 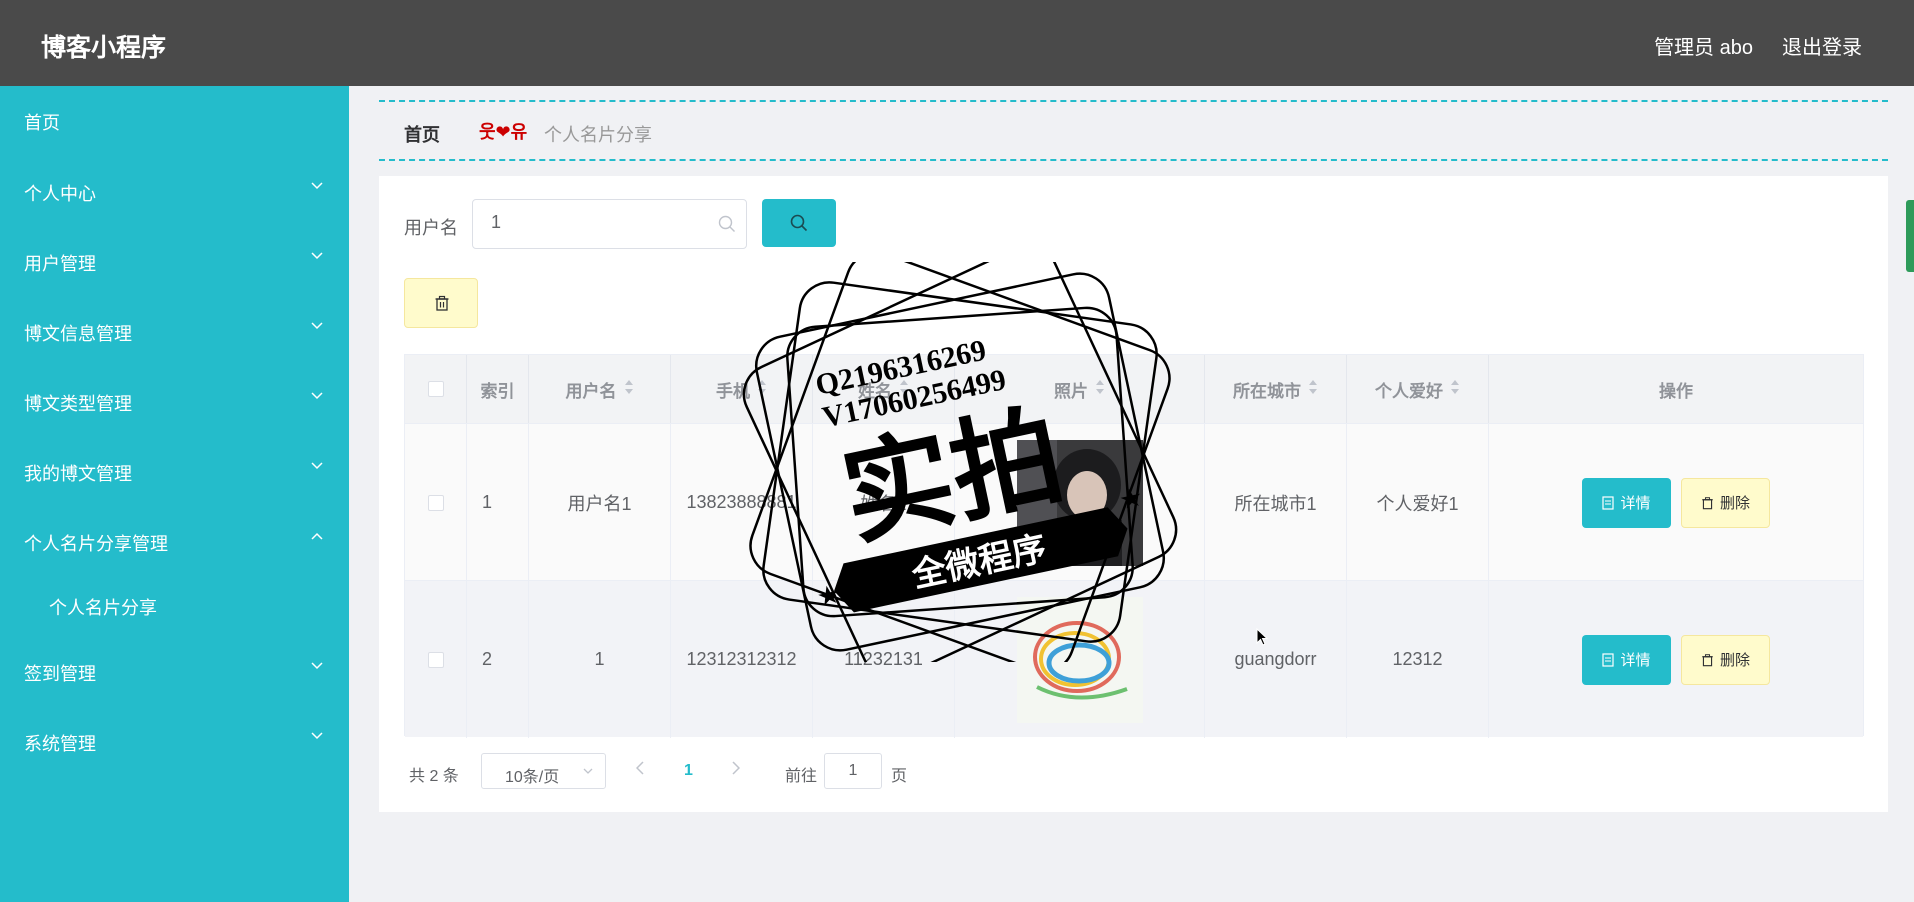 I want to click on pagination-total: 共 2 条, so click(x=434, y=776).